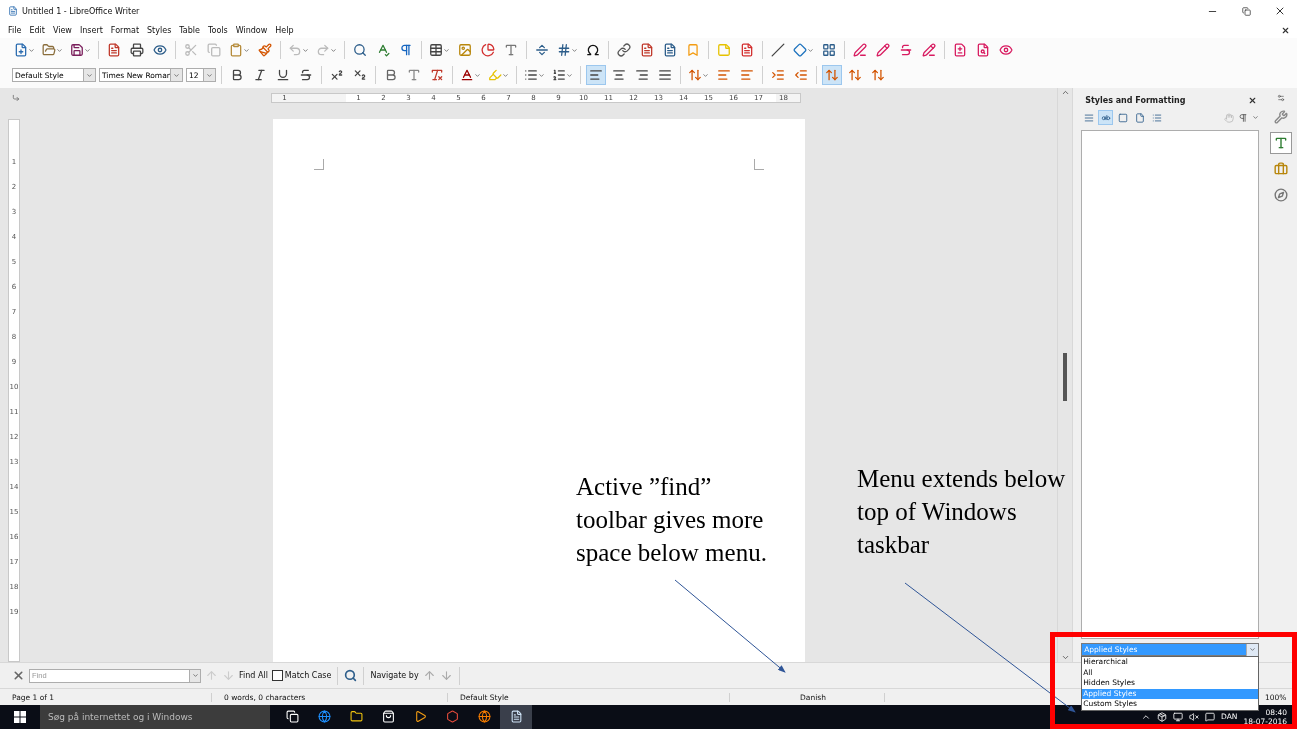 The width and height of the screenshot is (1297, 729). I want to click on menu-item: Tools, so click(218, 30).